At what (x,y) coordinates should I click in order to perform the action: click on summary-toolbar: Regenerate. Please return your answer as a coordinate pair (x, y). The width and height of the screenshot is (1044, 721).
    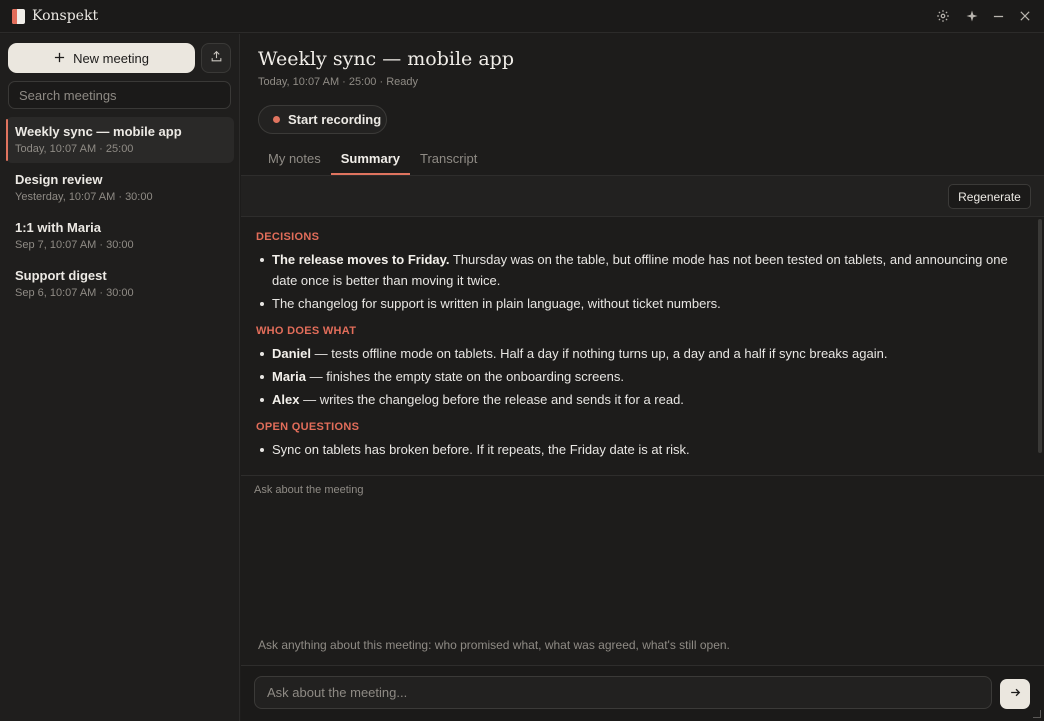
    Looking at the image, I should click on (642, 196).